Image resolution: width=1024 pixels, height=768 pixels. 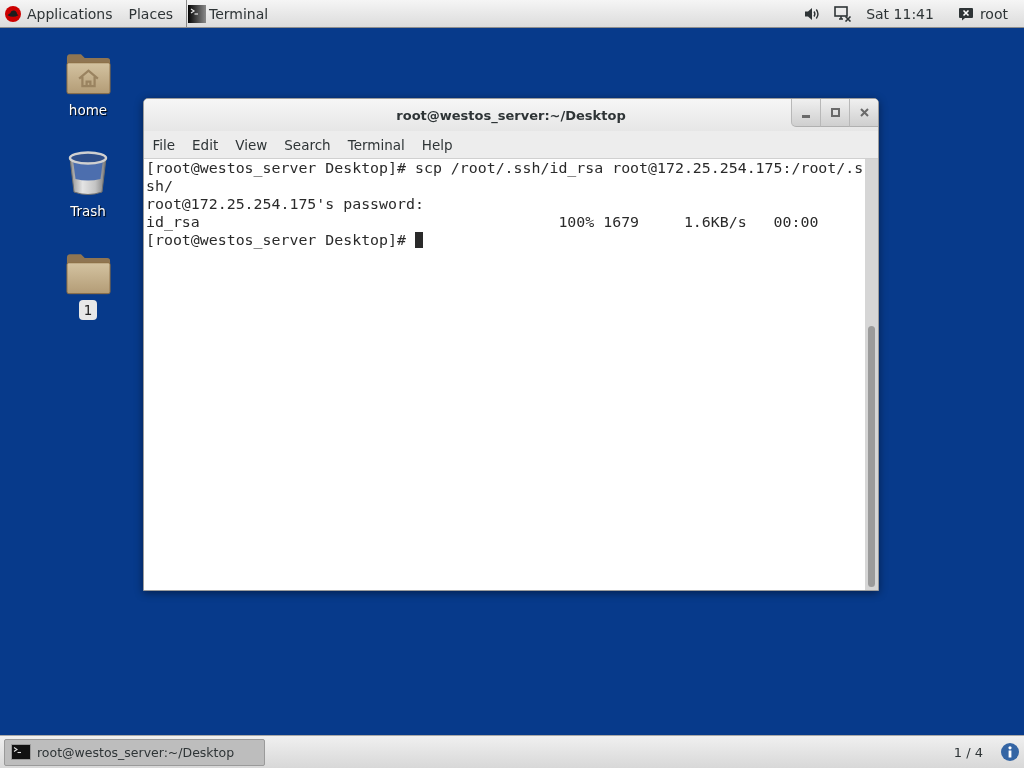 I want to click on terminal-line: sh/, so click(x=159, y=186).